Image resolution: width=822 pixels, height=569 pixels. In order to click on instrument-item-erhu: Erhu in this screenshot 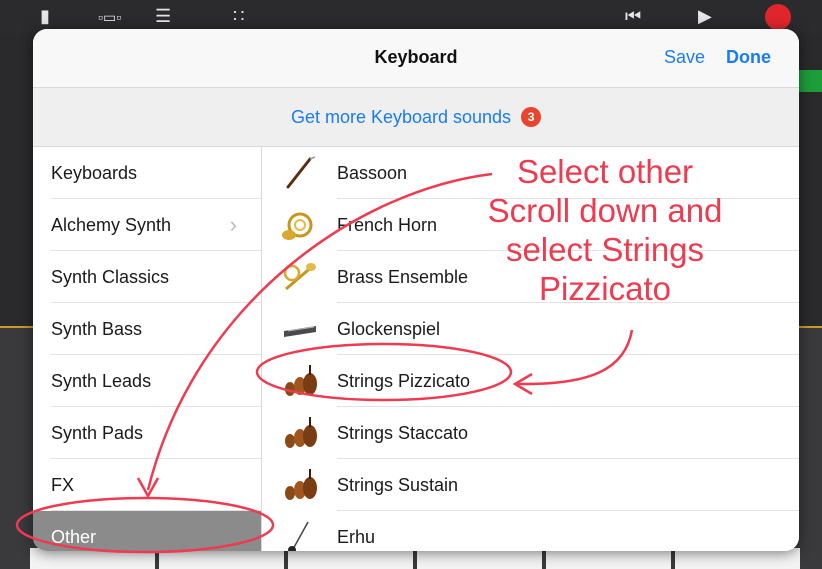, I will do `click(530, 531)`.